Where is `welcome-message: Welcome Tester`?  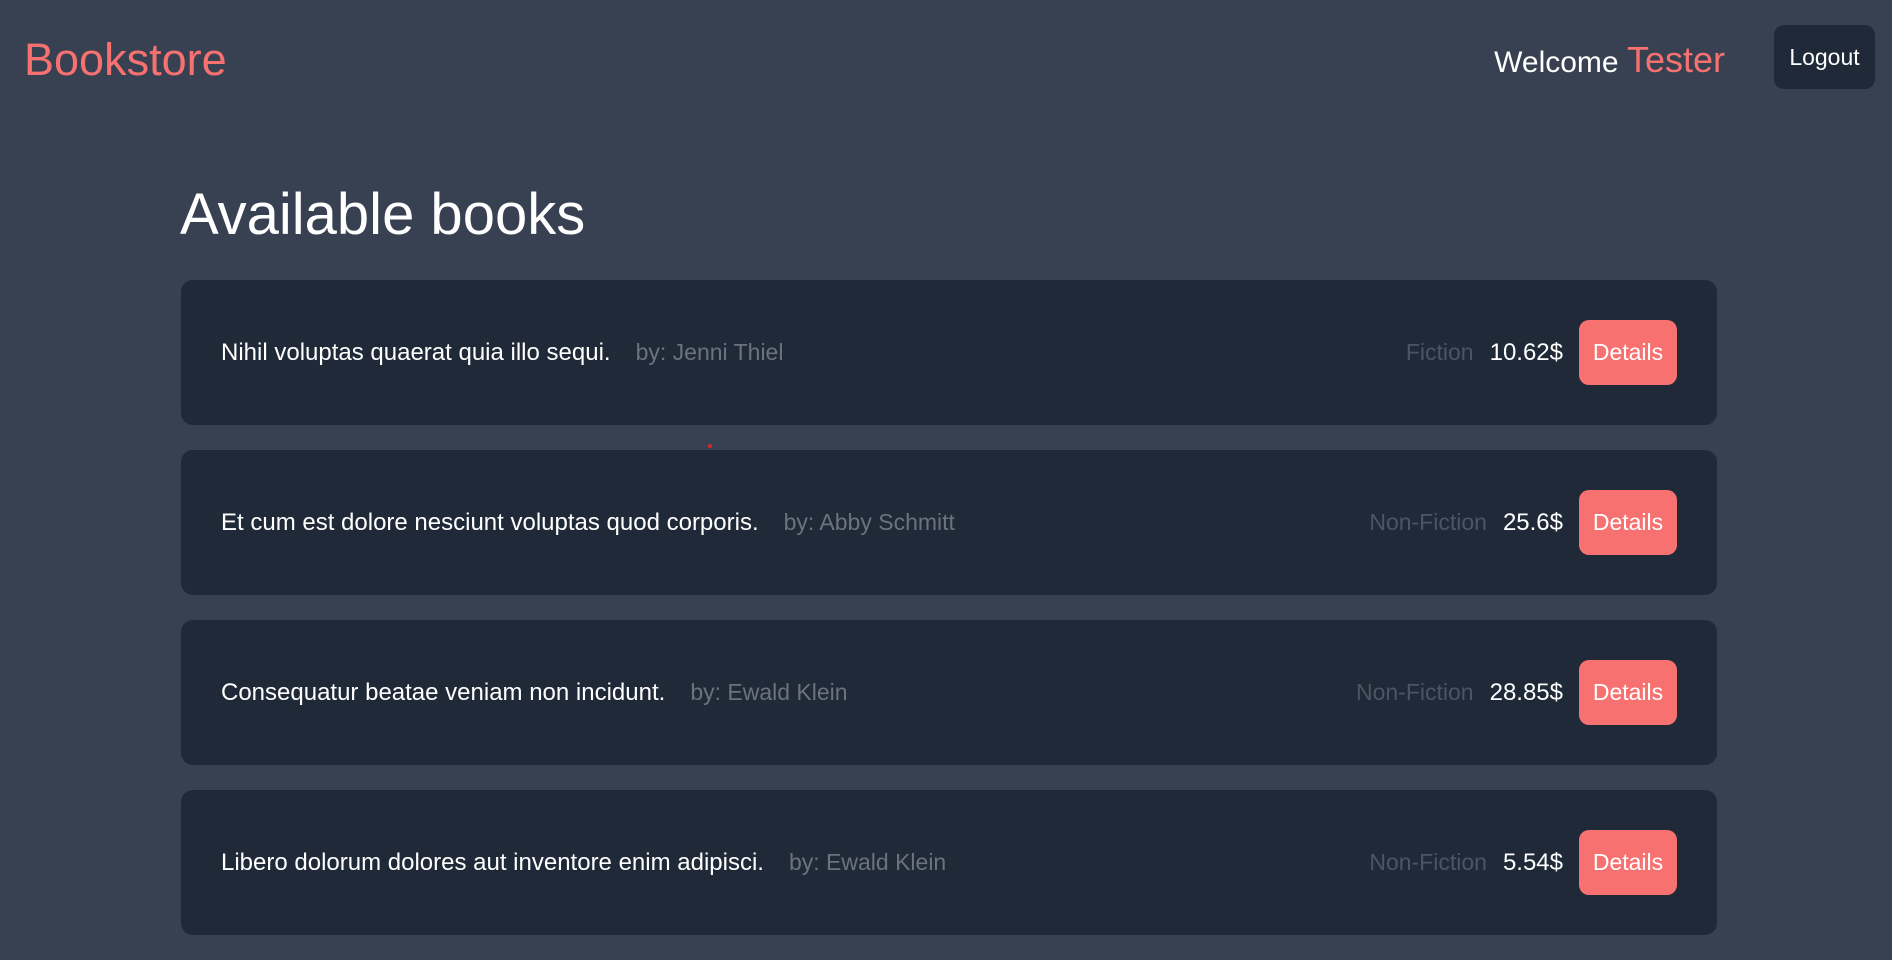 welcome-message: Welcome Tester is located at coordinates (1609, 61).